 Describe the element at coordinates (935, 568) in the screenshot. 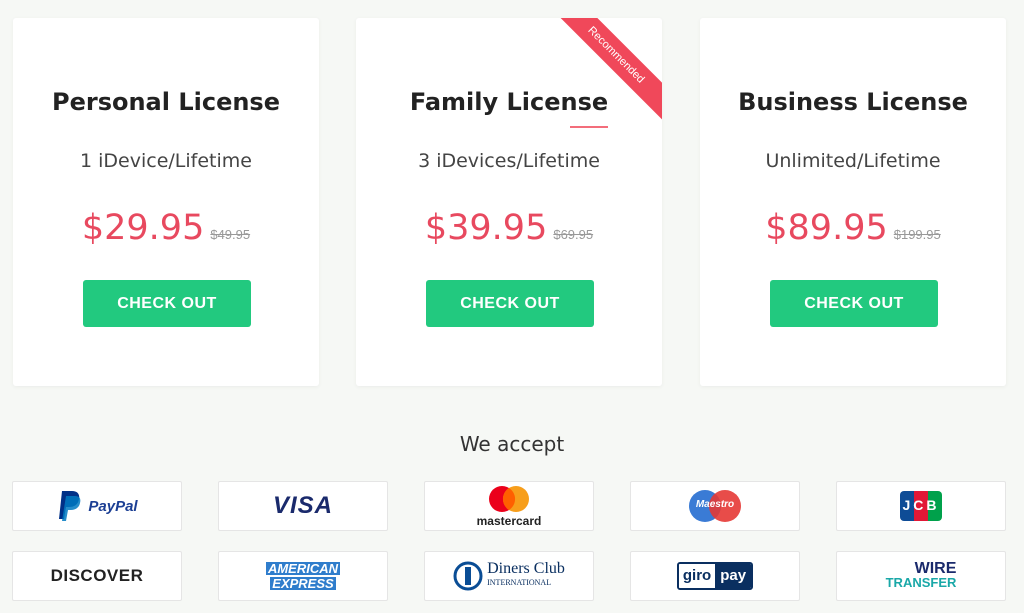

I see `wire-line1: WIRE` at that location.